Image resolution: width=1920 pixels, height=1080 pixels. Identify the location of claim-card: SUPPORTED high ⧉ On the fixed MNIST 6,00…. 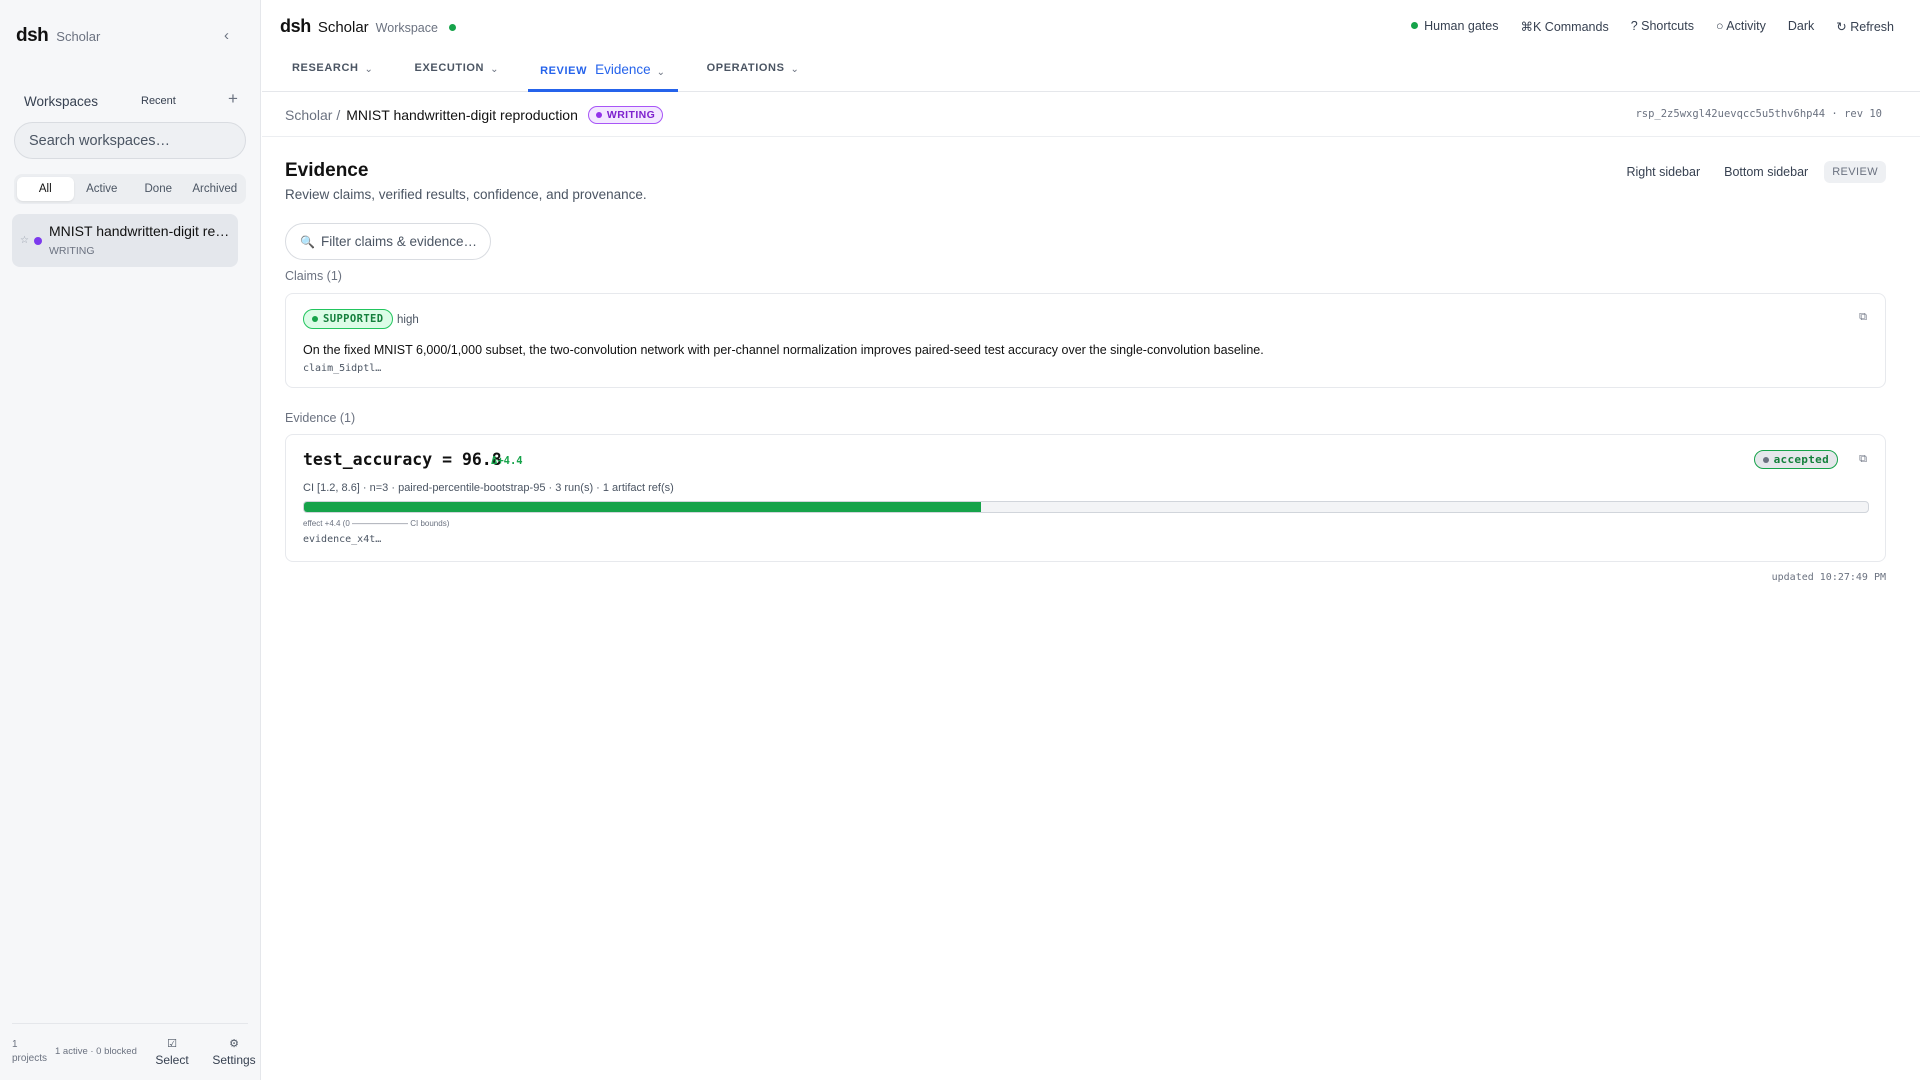
(1085, 340).